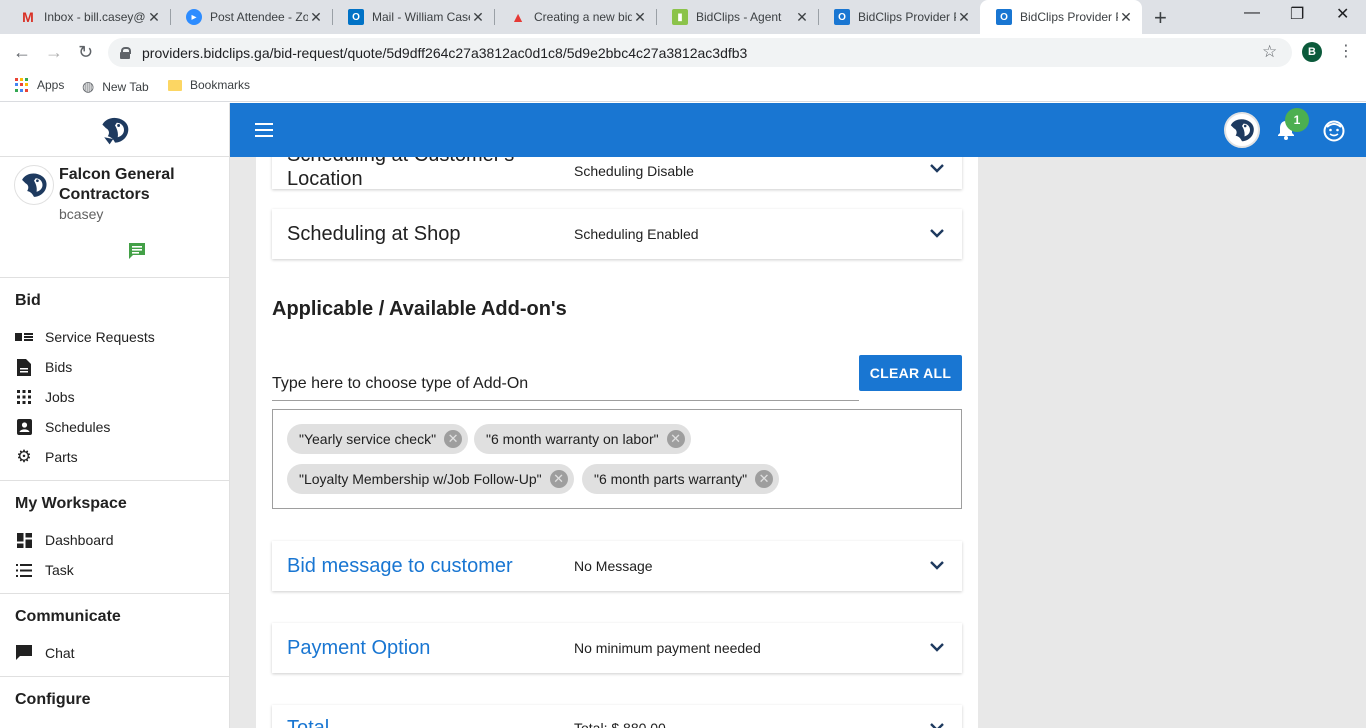  I want to click on lock-icon, so click(125, 52).